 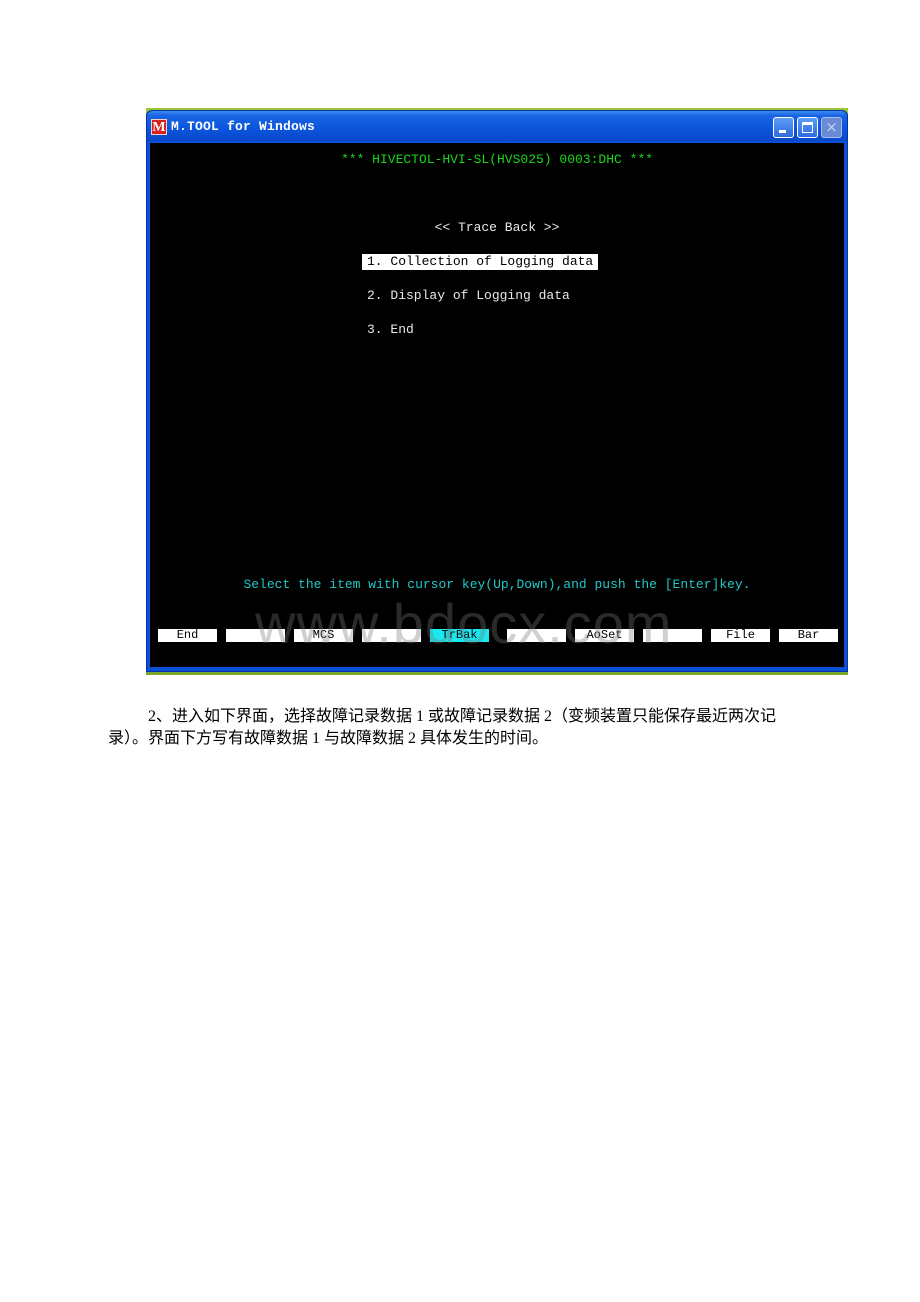 I want to click on menu-item-collection: 1. Collection of Logging data, so click(x=480, y=262).